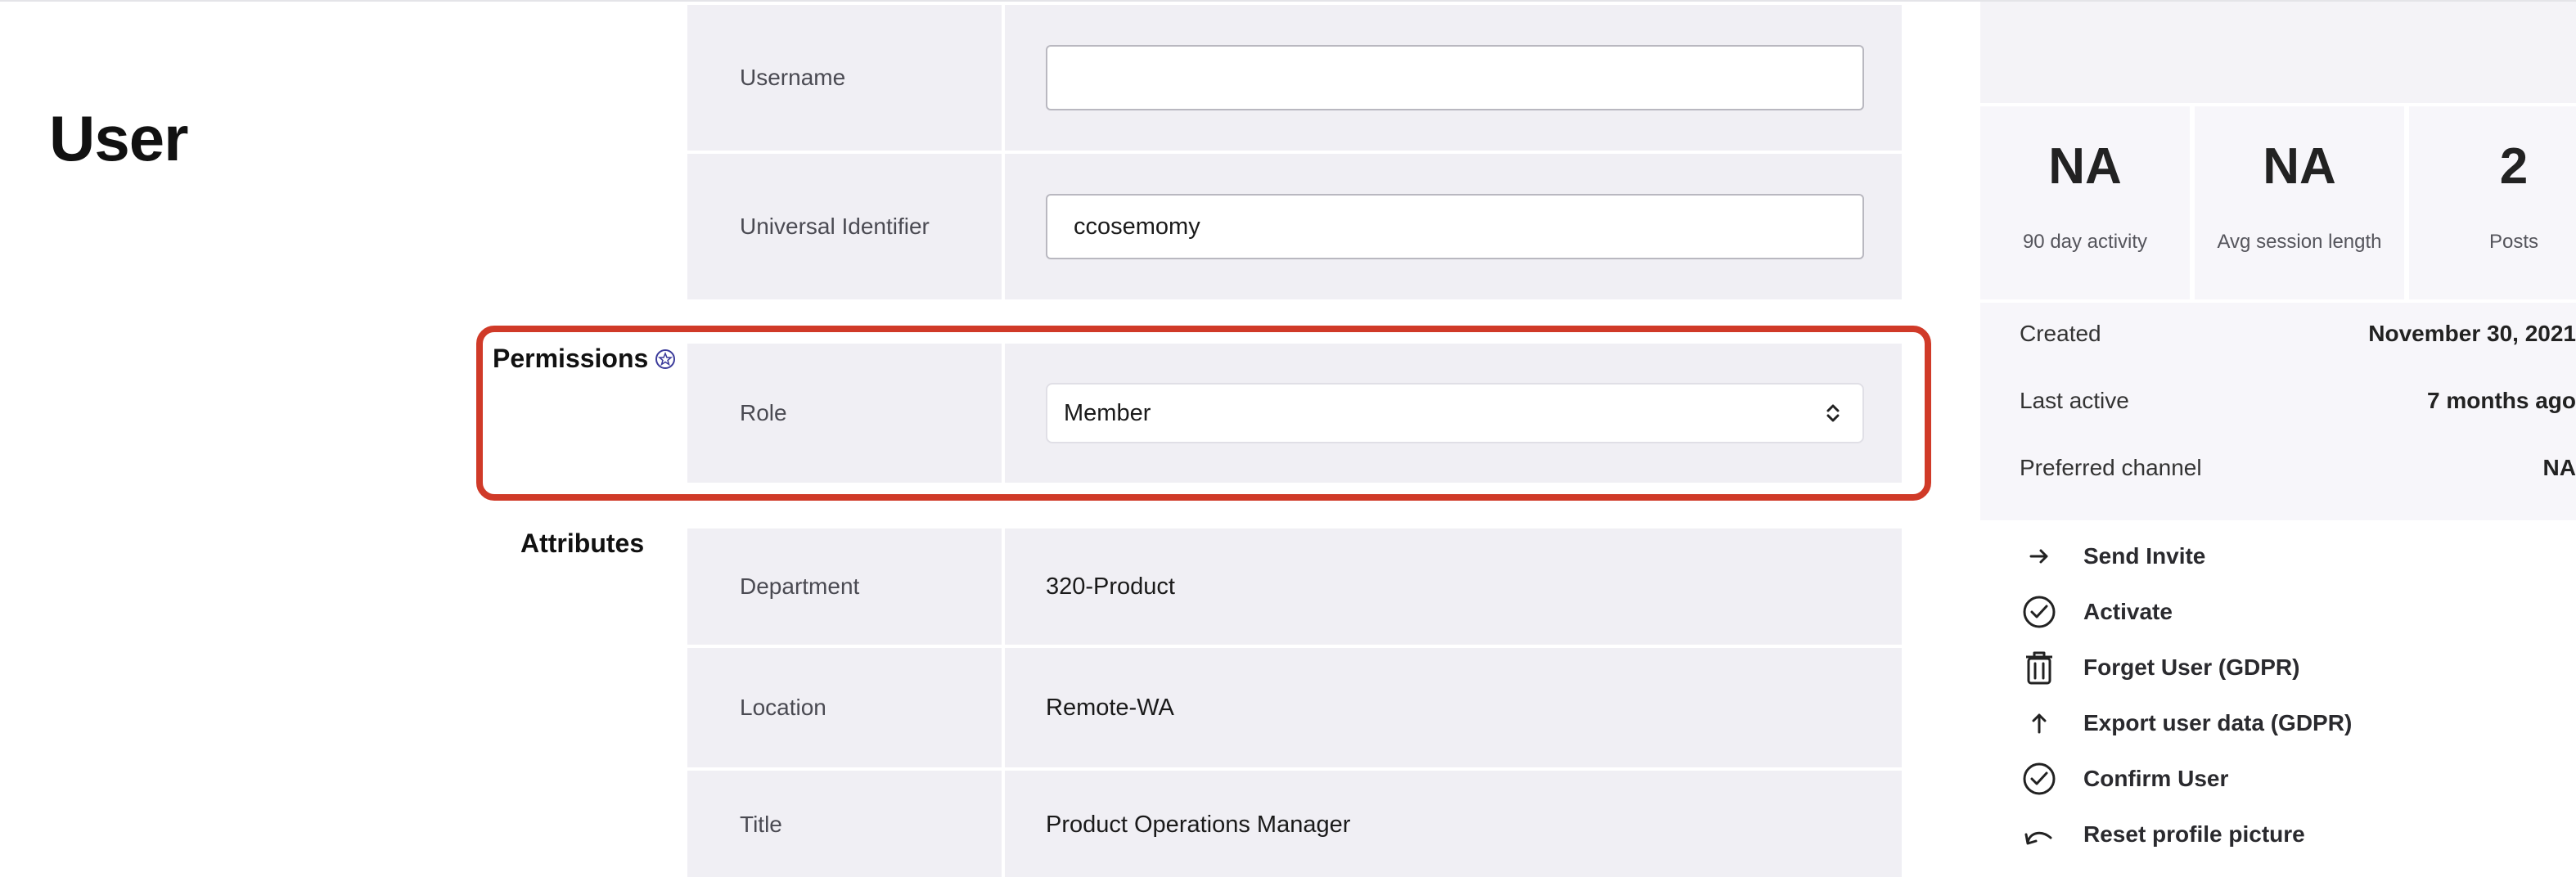  I want to click on confirm-user-button: Confirm User, so click(2124, 778).